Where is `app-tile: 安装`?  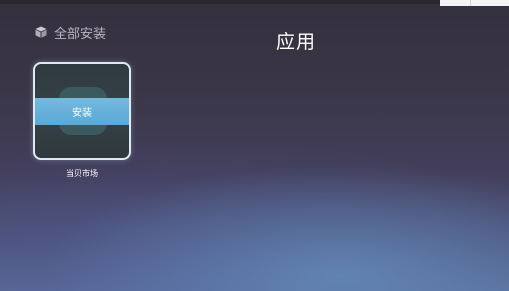 app-tile: 安装 is located at coordinates (82, 111).